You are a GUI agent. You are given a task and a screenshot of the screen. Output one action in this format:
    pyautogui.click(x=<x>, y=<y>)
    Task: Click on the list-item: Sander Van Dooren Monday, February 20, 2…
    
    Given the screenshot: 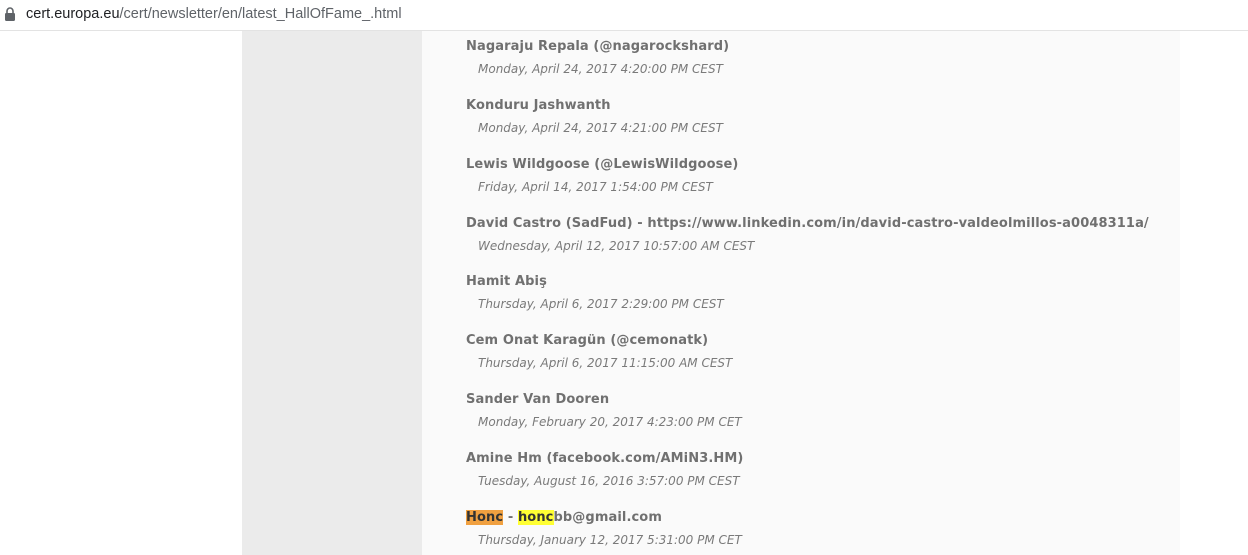 What is the action you would take?
    pyautogui.click(x=816, y=410)
    